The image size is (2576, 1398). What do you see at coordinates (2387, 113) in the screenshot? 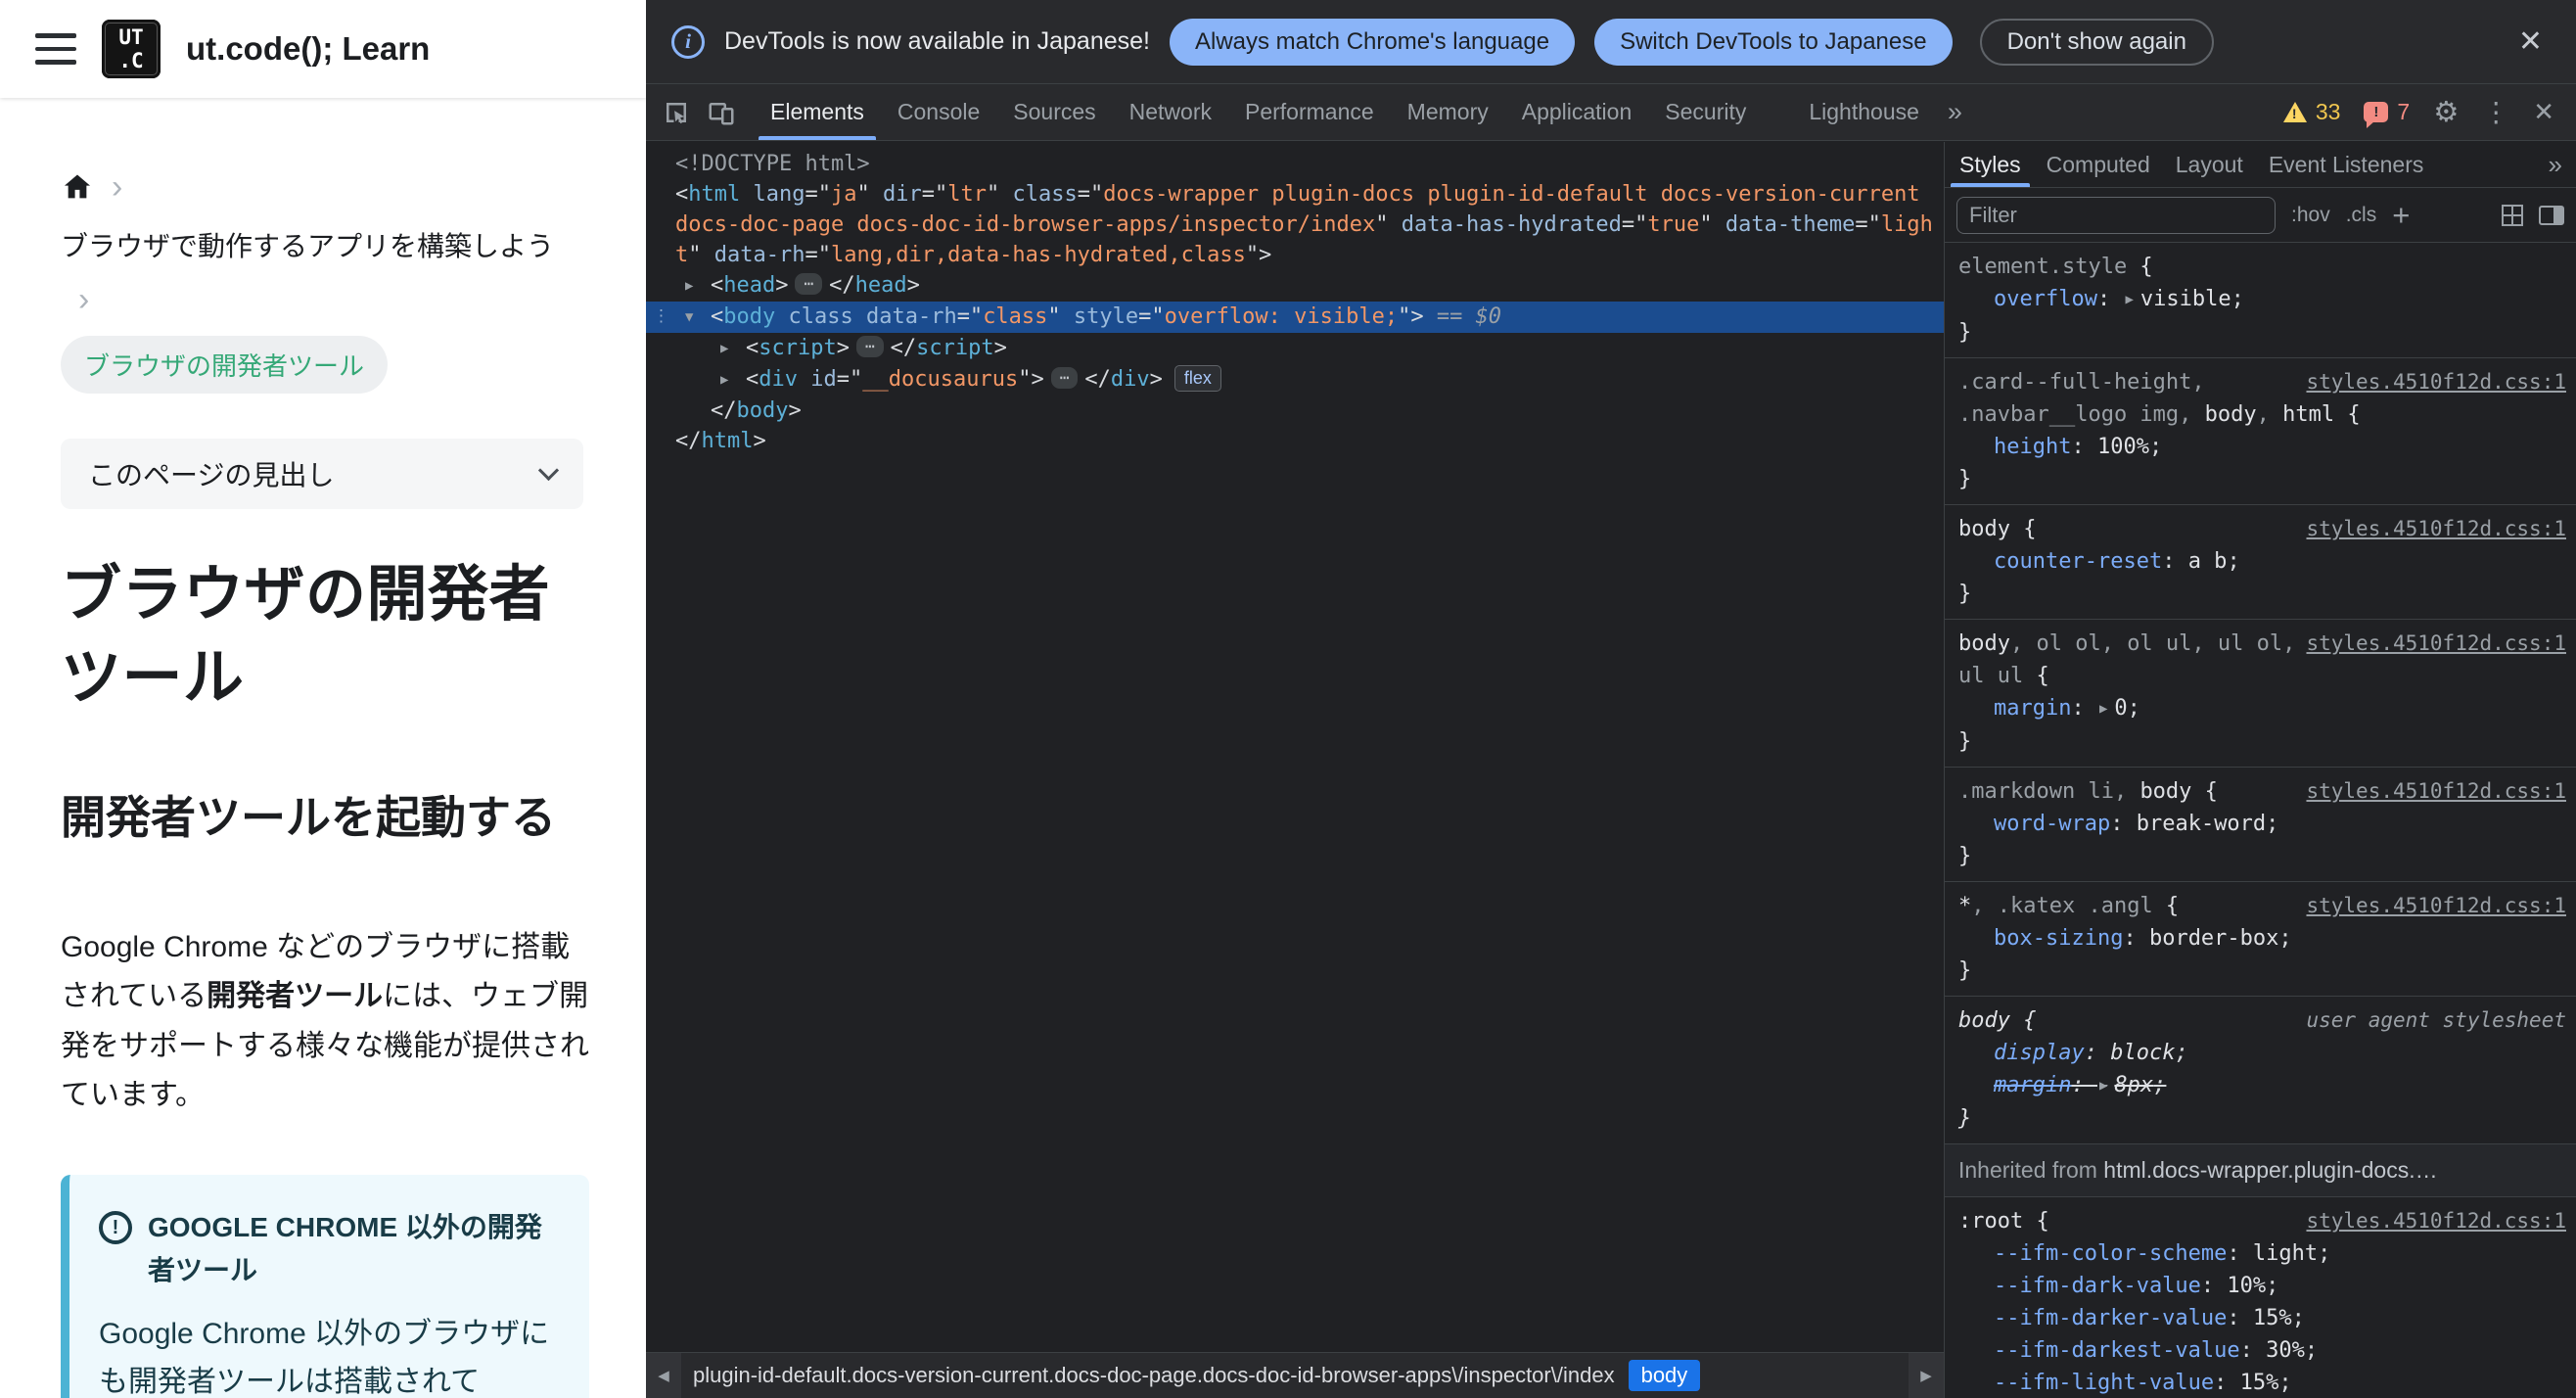
I see `issues-counter: ! 7` at bounding box center [2387, 113].